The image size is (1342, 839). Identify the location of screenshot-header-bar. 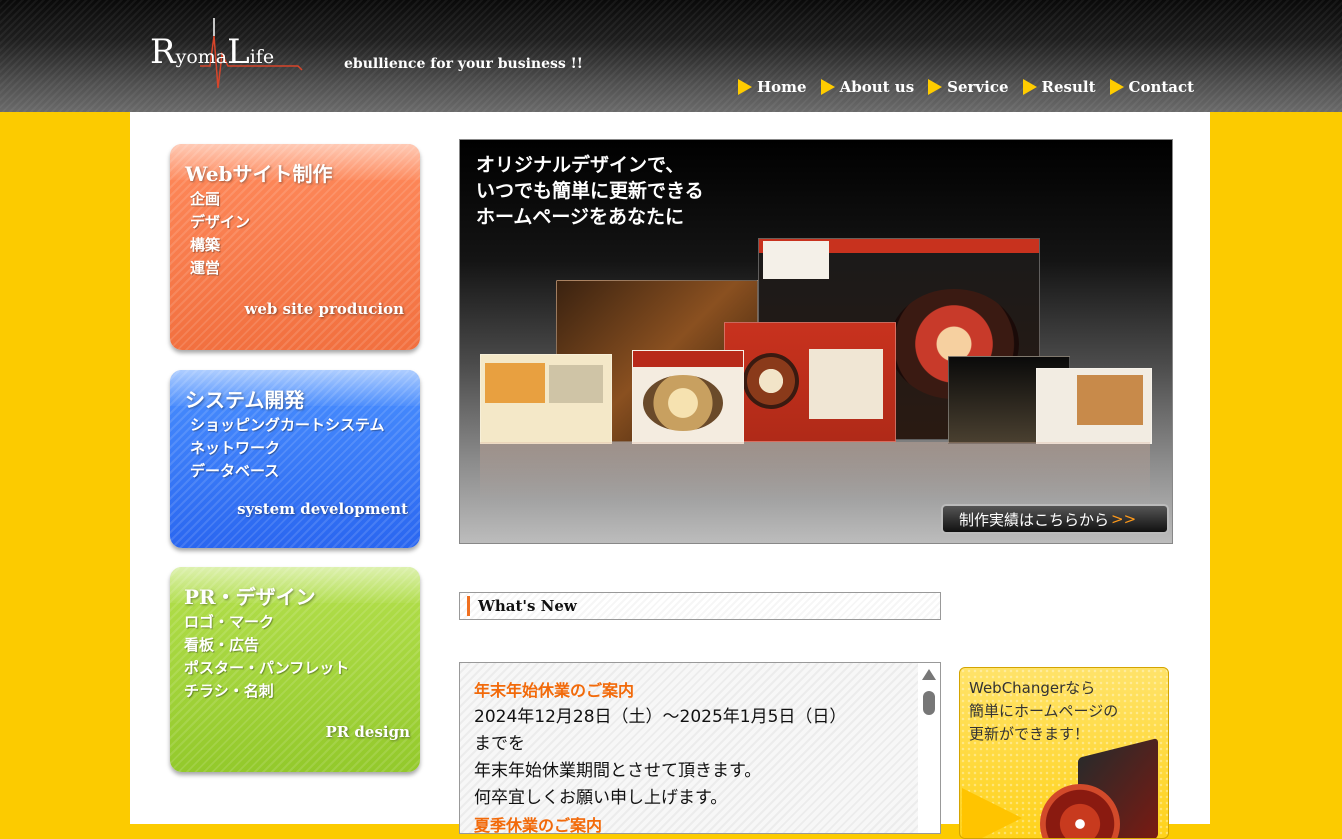
(688, 359).